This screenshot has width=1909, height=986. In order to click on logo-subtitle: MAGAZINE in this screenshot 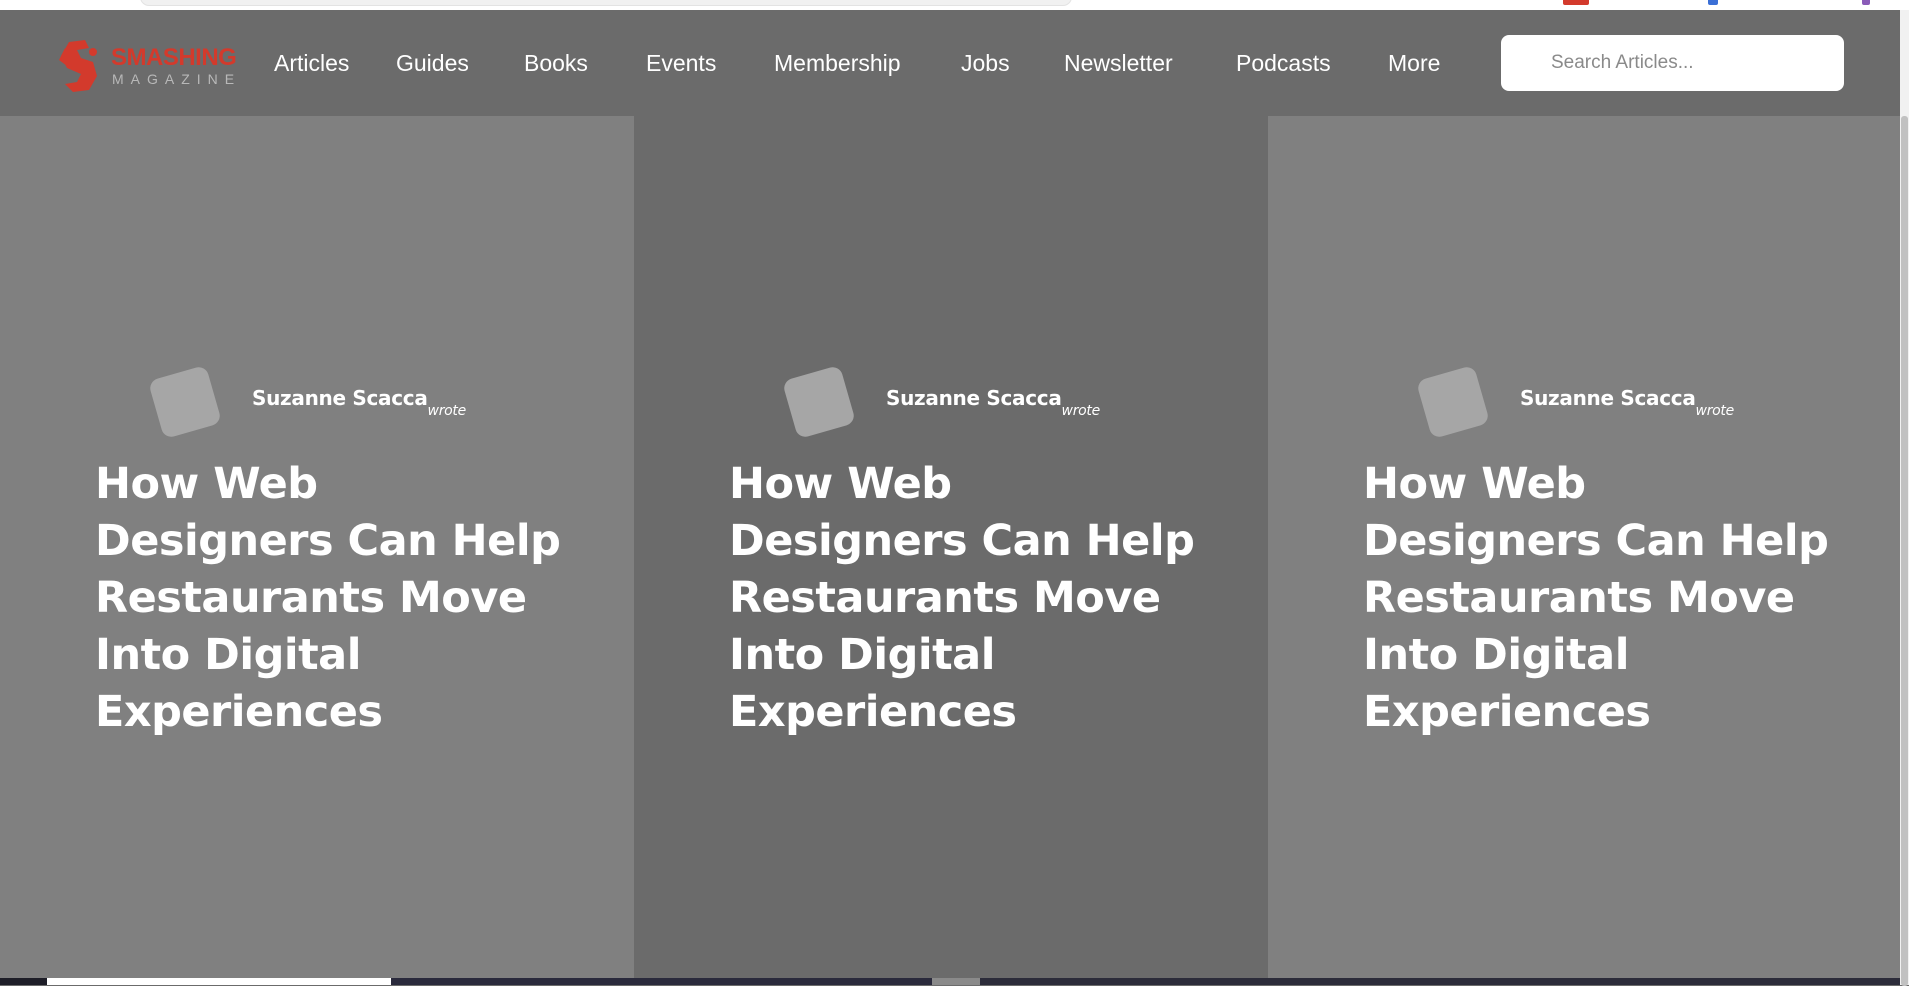, I will do `click(177, 79)`.